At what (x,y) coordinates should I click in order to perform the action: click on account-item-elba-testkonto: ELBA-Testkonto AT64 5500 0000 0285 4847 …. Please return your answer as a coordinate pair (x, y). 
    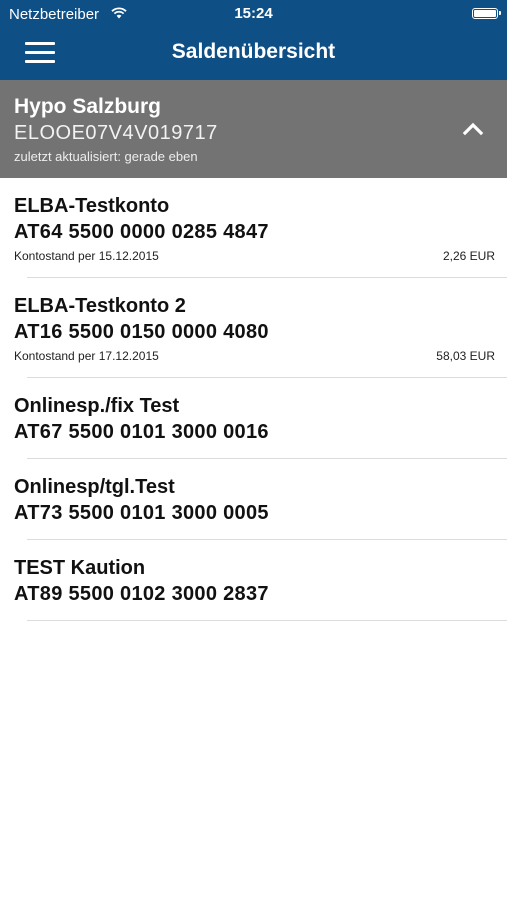
    Looking at the image, I should click on (253, 228).